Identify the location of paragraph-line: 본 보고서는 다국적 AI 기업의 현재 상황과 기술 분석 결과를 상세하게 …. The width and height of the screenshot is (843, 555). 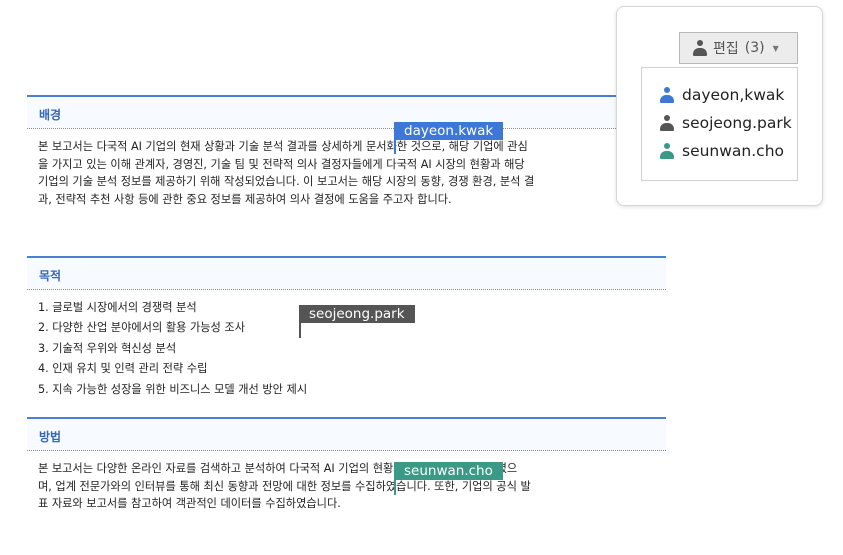
(283, 146).